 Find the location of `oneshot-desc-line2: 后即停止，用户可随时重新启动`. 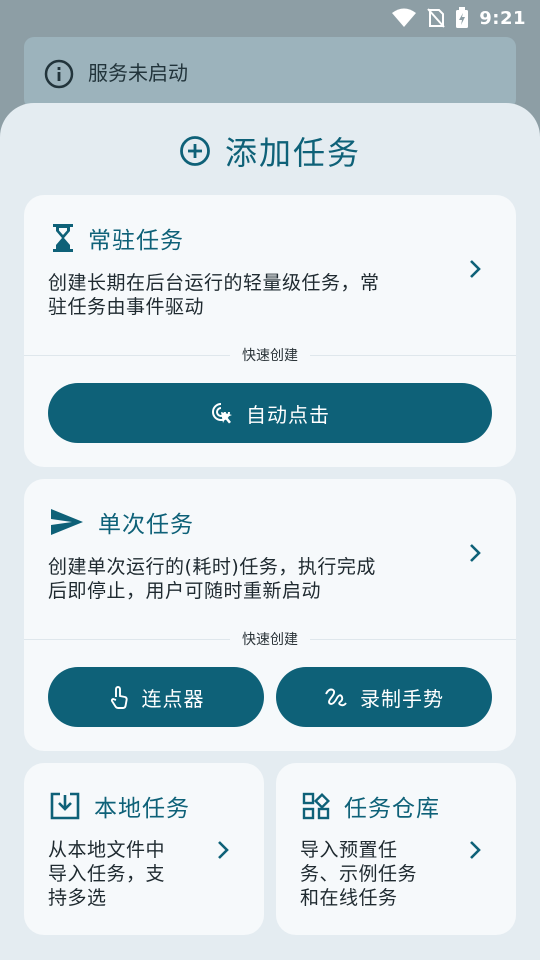

oneshot-desc-line2: 后即停止，用户可随时重新启动 is located at coordinates (185, 591).